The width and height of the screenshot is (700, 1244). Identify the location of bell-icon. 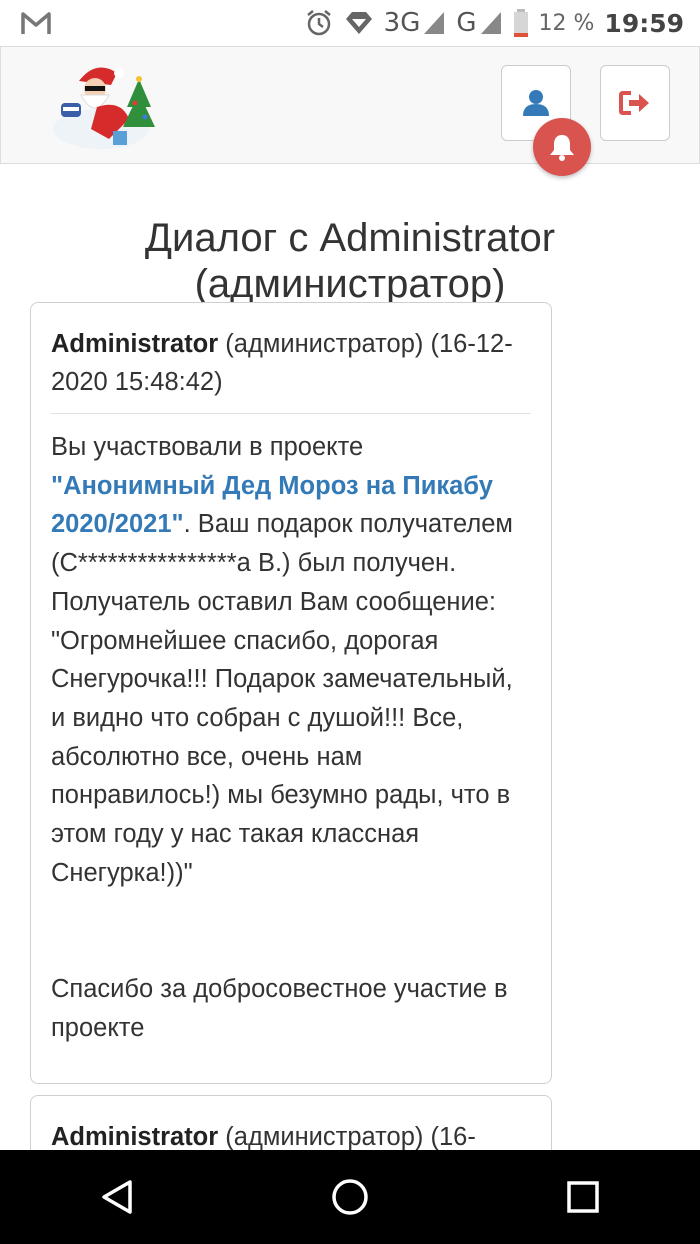
(562, 148).